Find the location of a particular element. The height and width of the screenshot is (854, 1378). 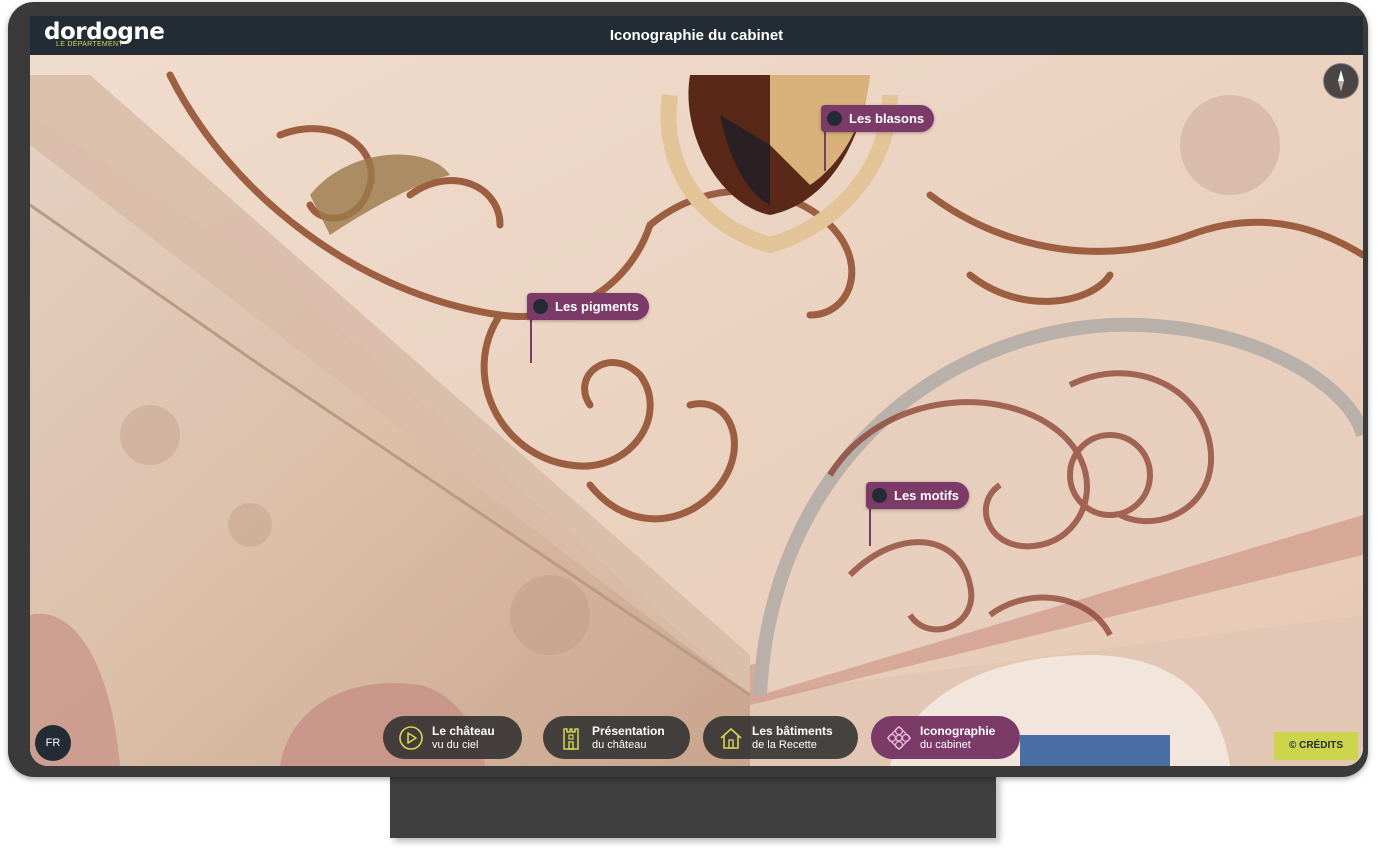

compass-icon is located at coordinates (1341, 81).